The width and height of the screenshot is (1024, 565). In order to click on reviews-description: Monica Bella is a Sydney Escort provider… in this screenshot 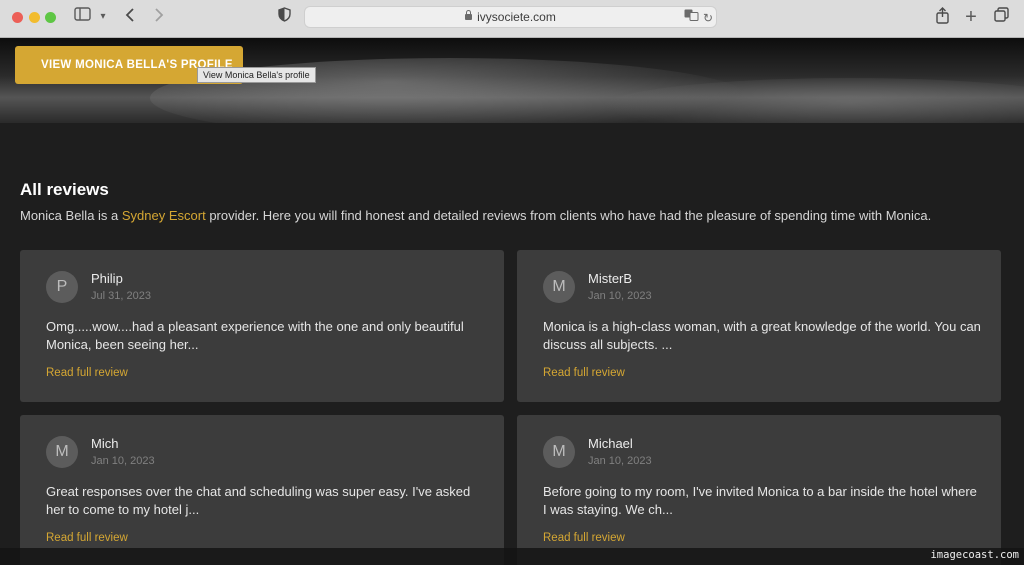, I will do `click(475, 215)`.